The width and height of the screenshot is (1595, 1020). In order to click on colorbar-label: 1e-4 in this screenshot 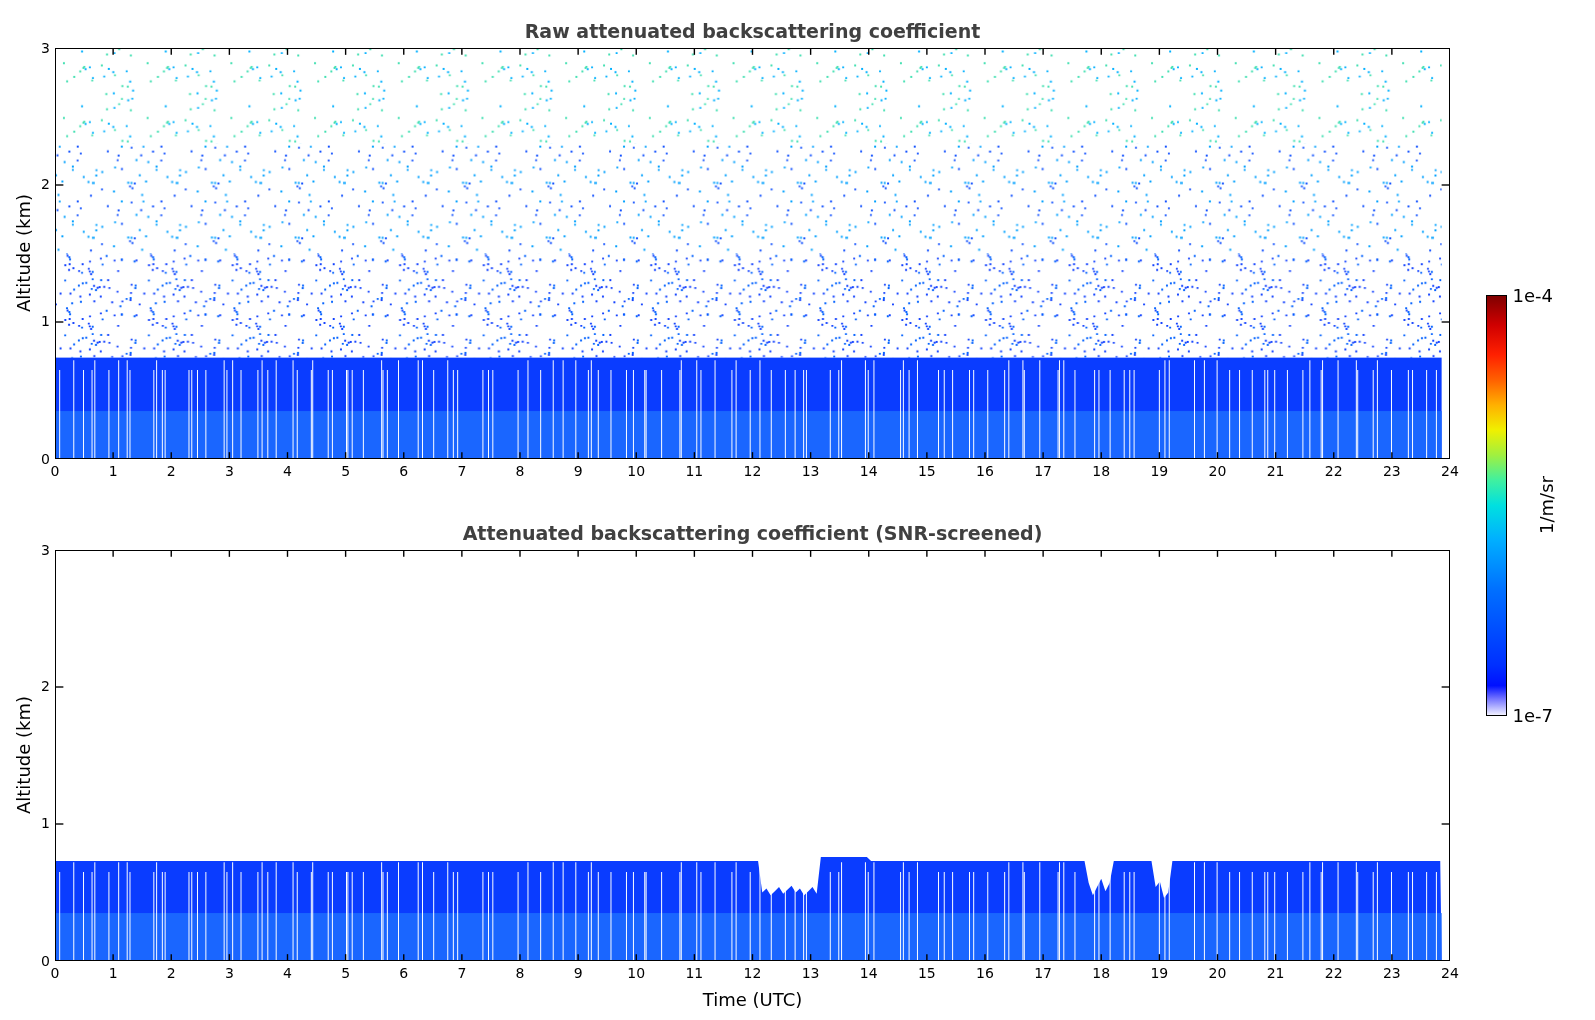, I will do `click(1533, 295)`.